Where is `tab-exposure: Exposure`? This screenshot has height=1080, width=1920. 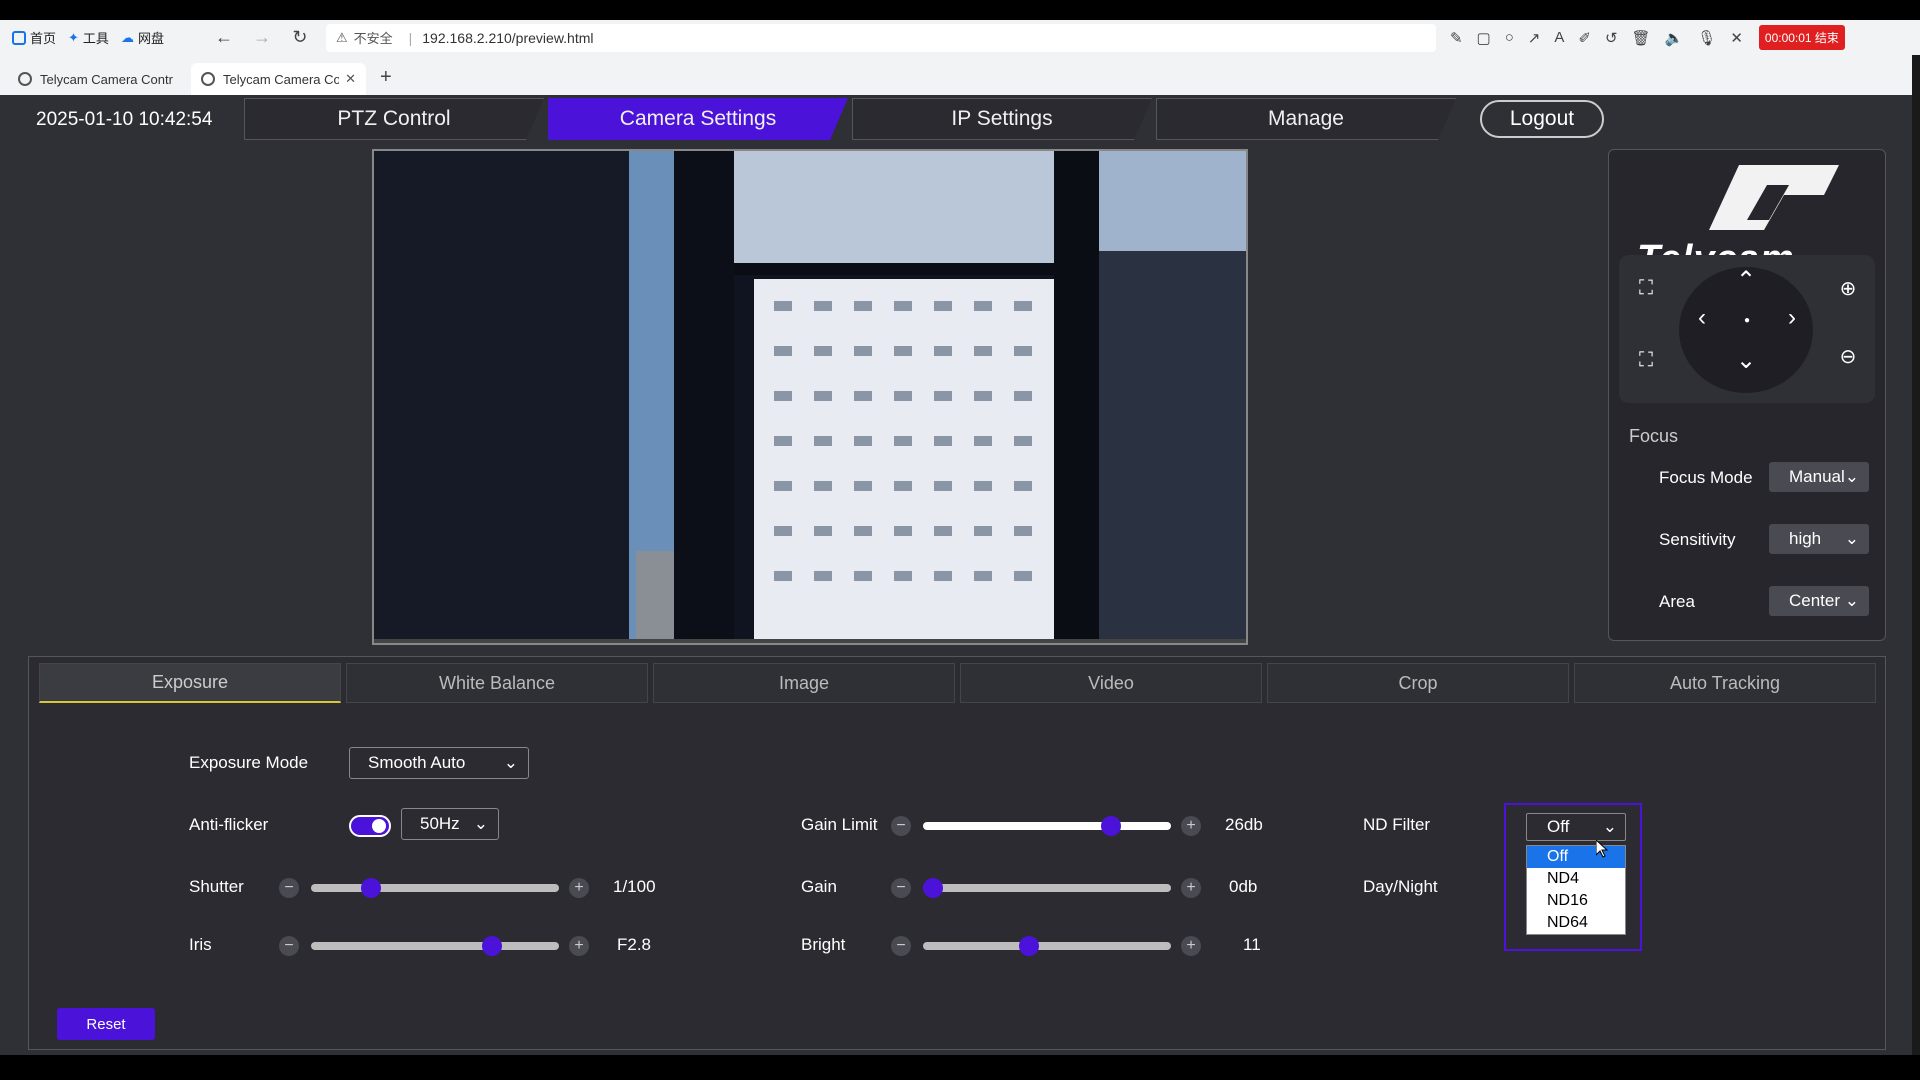 tab-exposure: Exposure is located at coordinates (190, 683).